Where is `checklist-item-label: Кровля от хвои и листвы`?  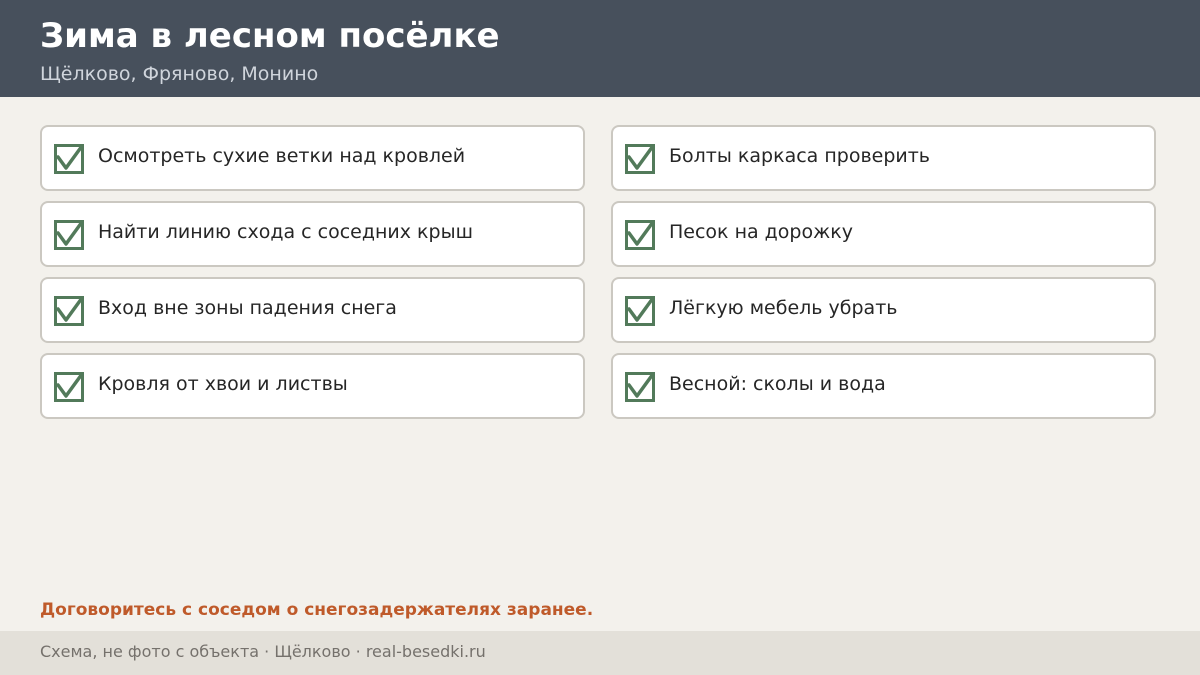
checklist-item-label: Кровля от хвои и листвы is located at coordinates (223, 384).